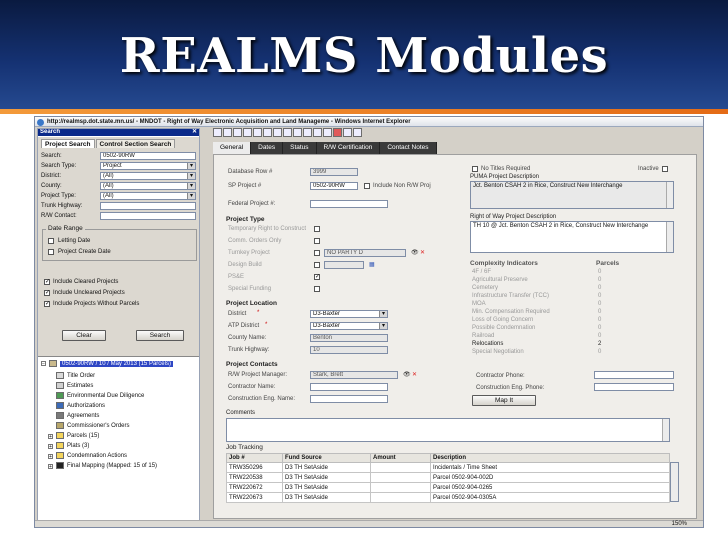  What do you see at coordinates (245, 219) in the screenshot?
I see `project-type-title: Project Type` at bounding box center [245, 219].